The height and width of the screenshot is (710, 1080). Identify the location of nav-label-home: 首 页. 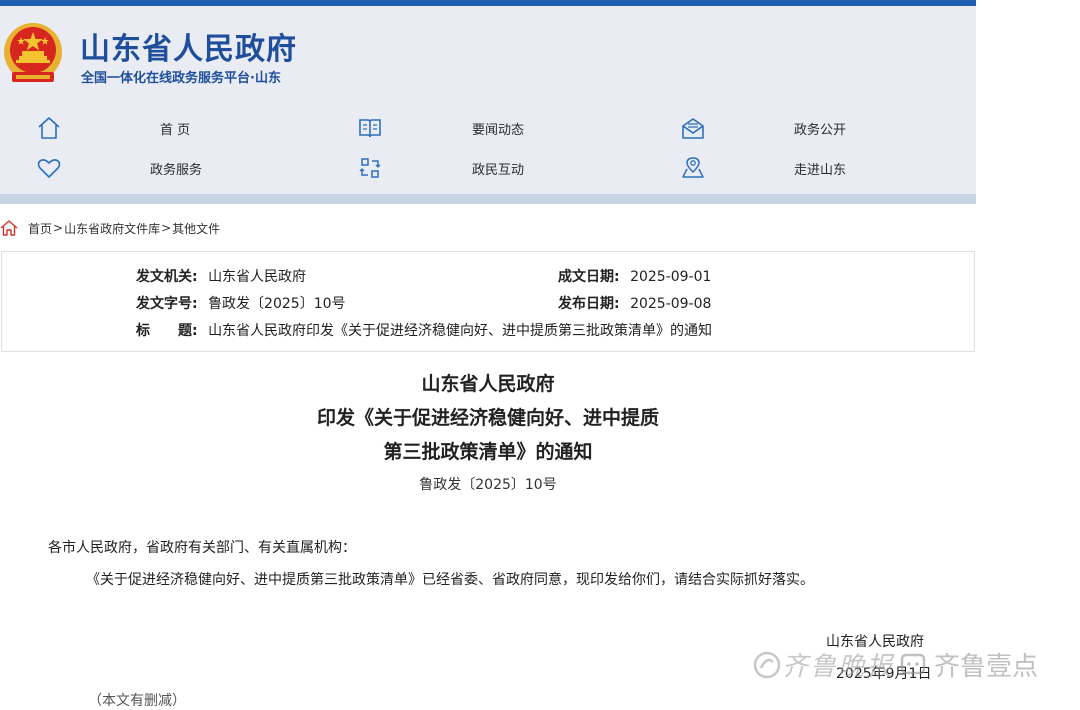
(175, 130).